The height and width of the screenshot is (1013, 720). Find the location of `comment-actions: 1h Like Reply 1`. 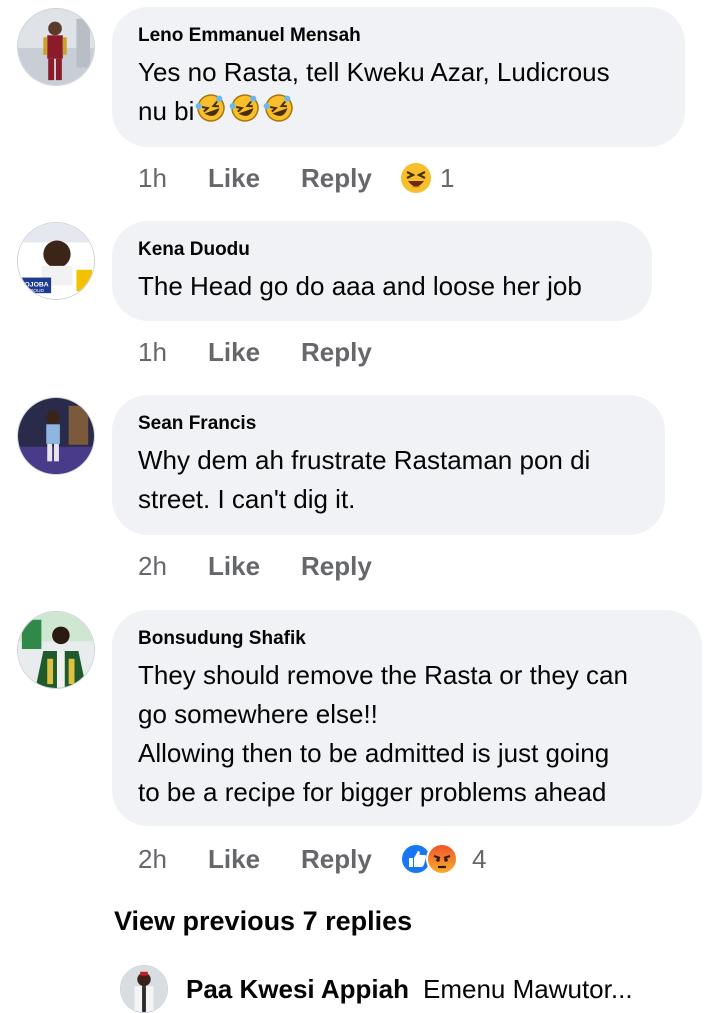

comment-actions: 1h Like Reply 1 is located at coordinates (296, 178).